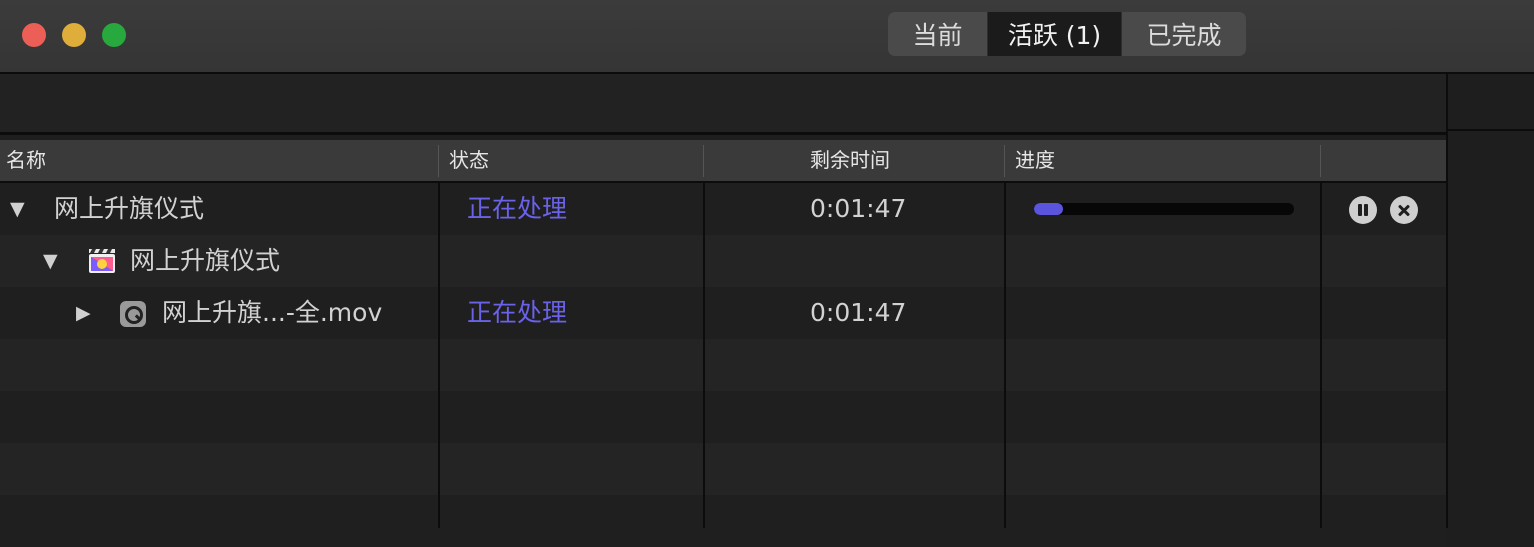 This screenshot has width=1534, height=547. Describe the element at coordinates (1048, 209) in the screenshot. I see `progress-fill` at that location.